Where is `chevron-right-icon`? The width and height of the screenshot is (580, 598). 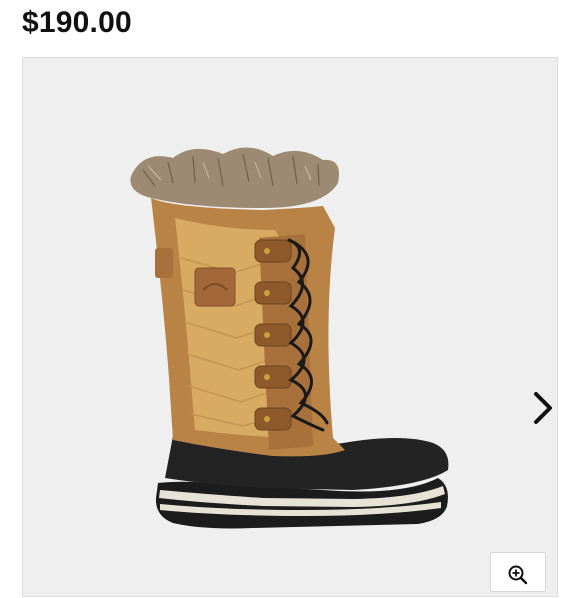
chevron-right-icon is located at coordinates (543, 408).